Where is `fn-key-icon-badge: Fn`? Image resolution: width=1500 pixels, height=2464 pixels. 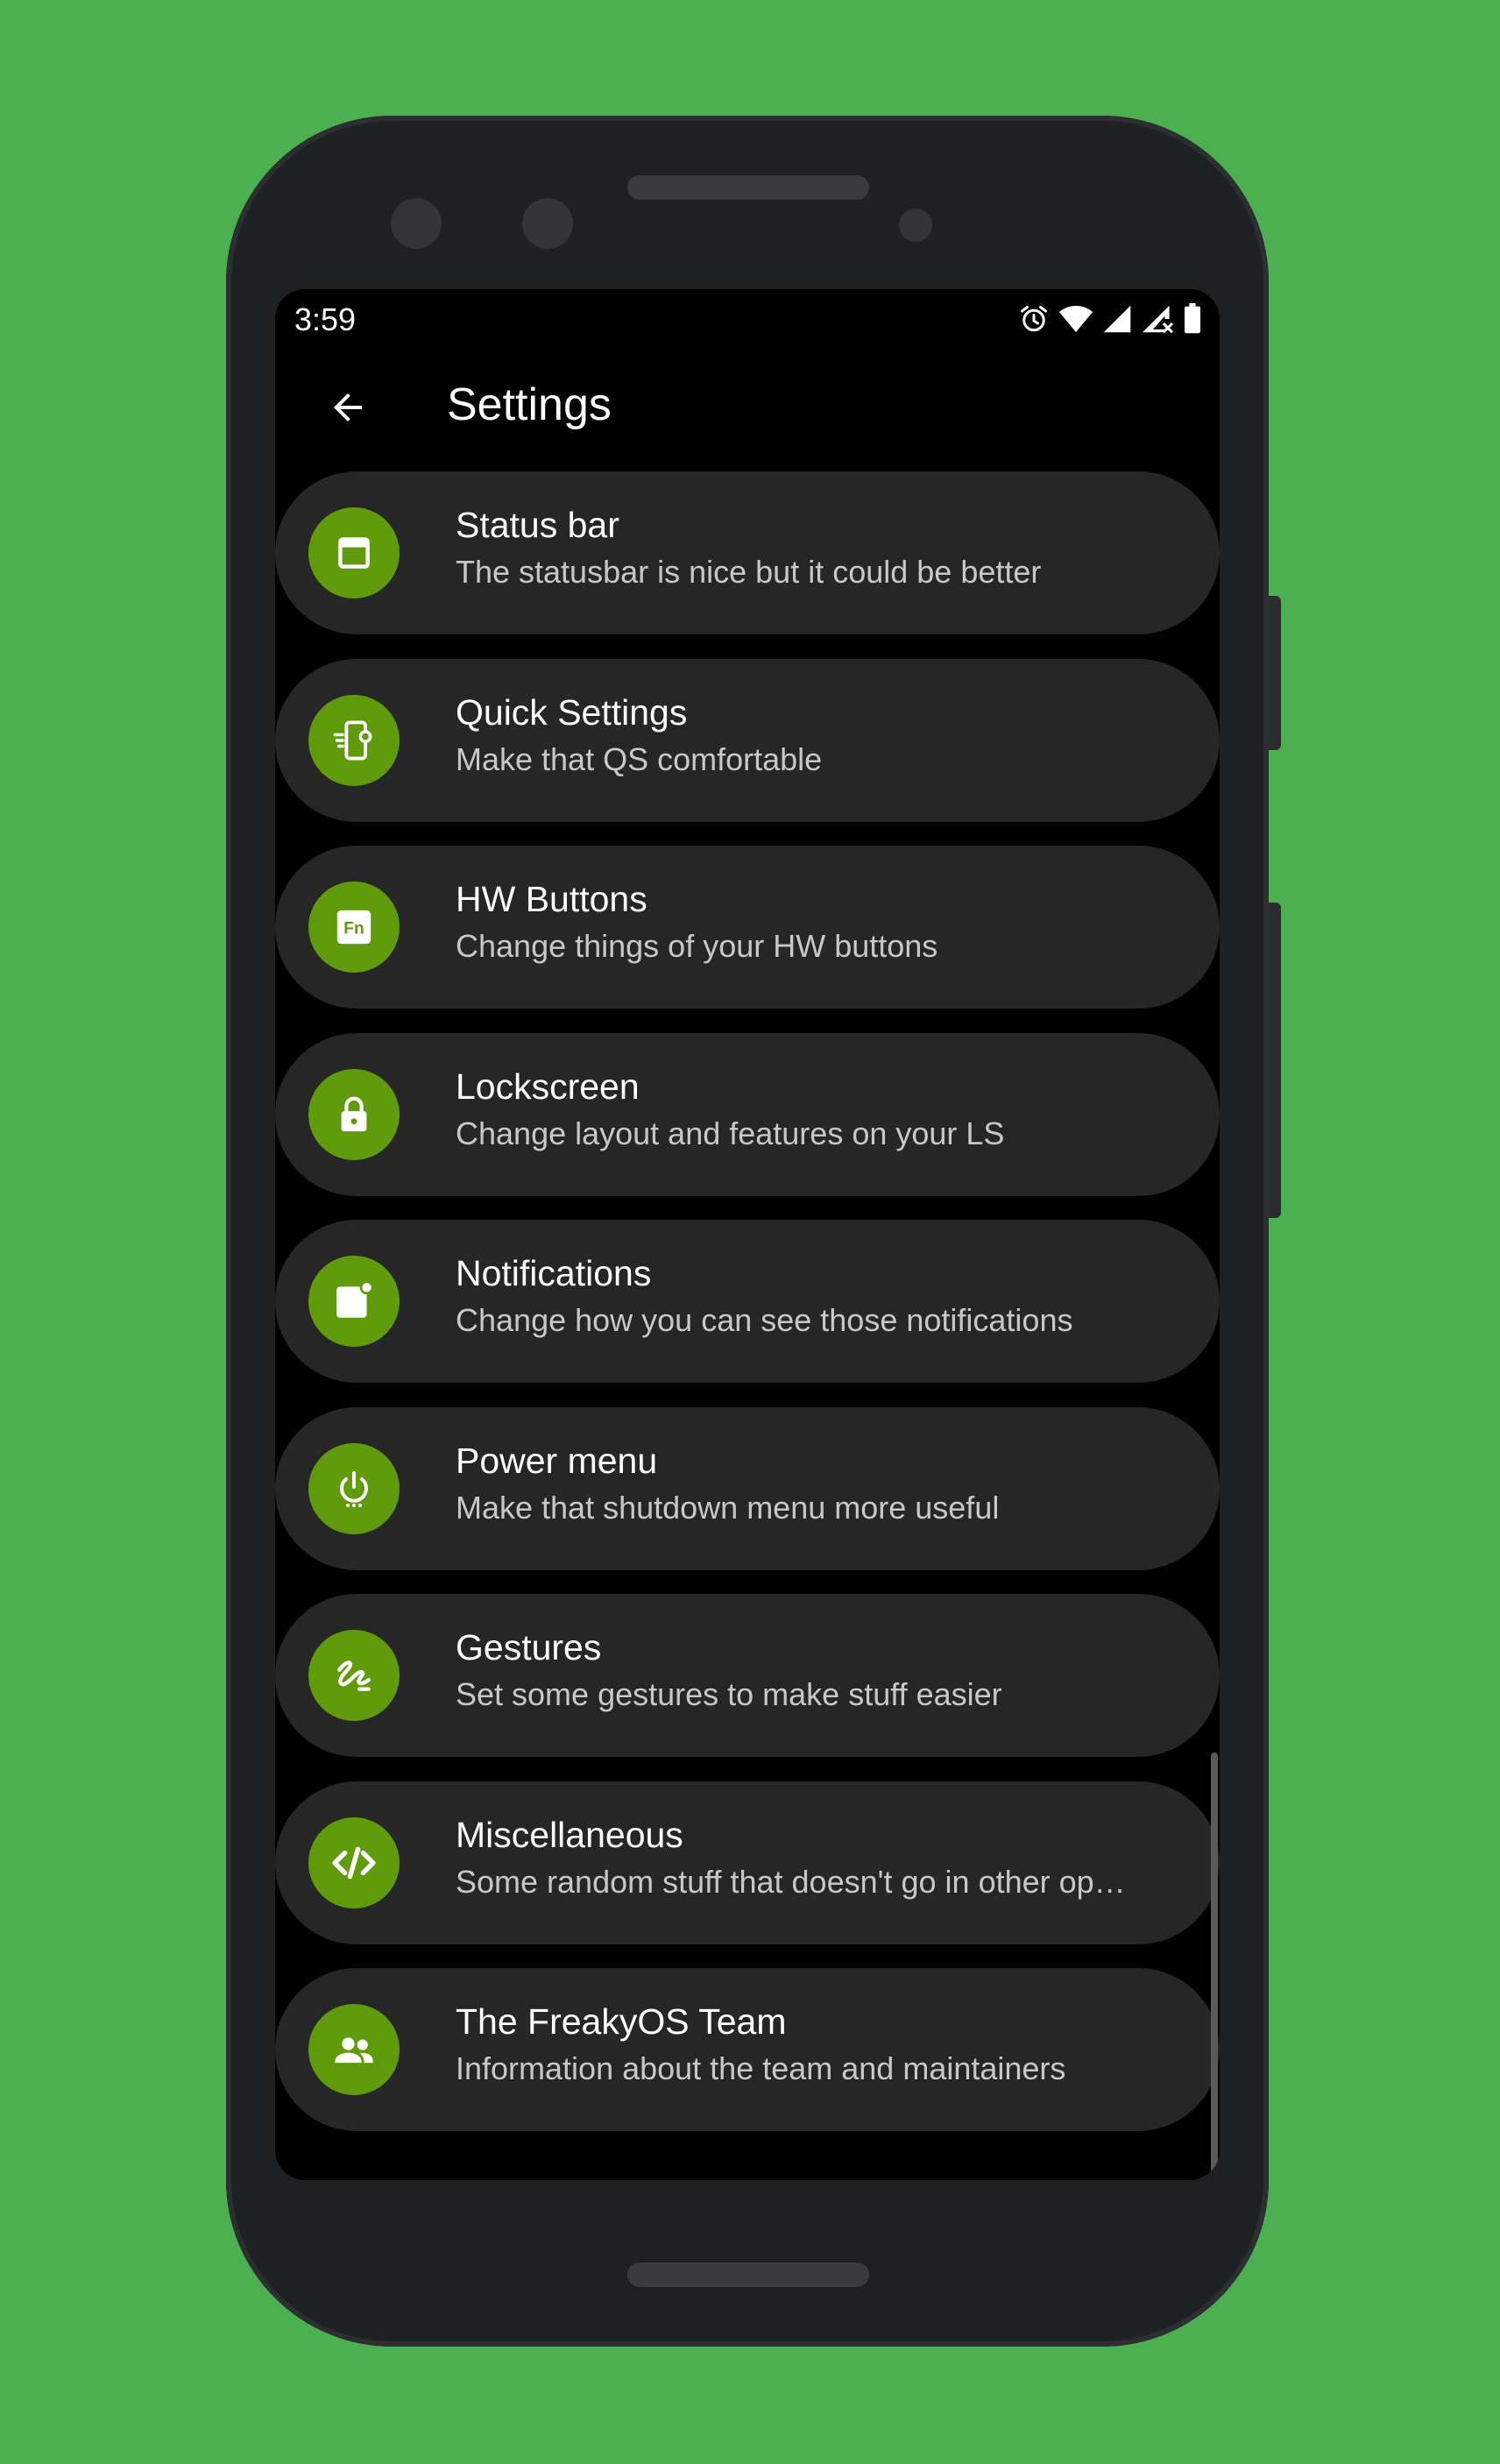
fn-key-icon-badge: Fn is located at coordinates (354, 927).